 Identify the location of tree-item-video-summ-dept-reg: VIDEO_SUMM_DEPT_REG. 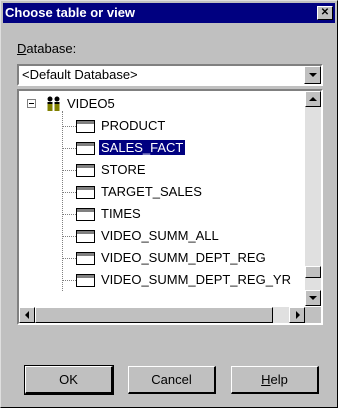
(159, 259).